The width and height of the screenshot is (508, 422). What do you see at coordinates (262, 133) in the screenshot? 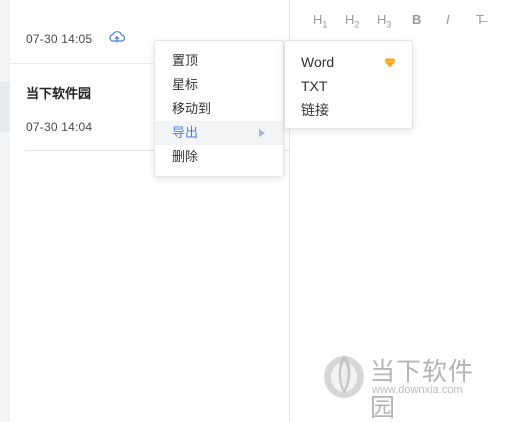
I see `submenu-arrow-icon` at bounding box center [262, 133].